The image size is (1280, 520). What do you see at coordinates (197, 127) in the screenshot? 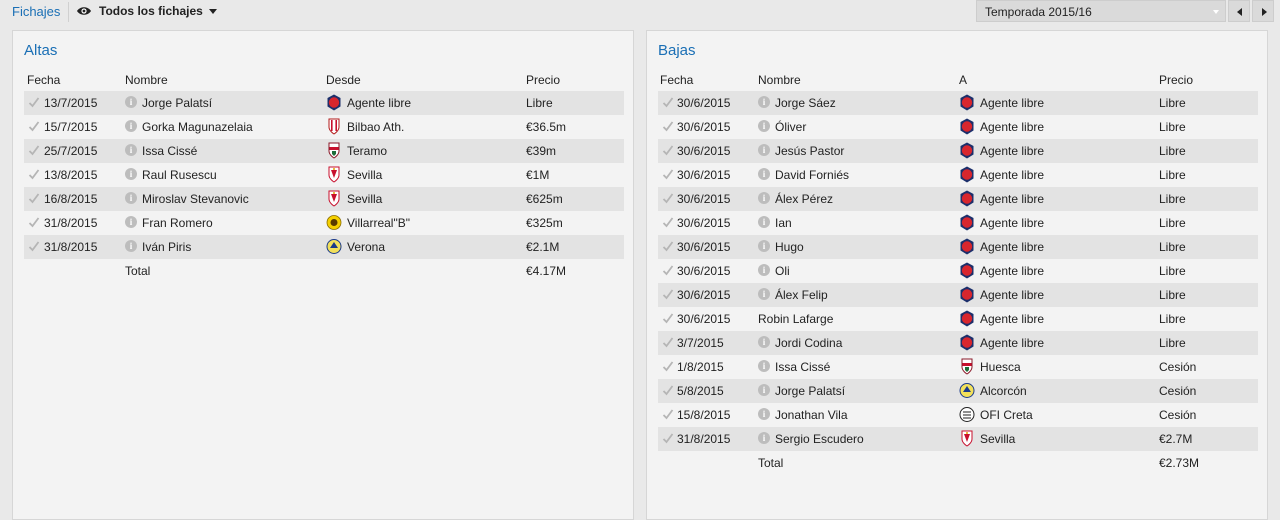
I see `player-name: Gorka Magunazelaia` at bounding box center [197, 127].